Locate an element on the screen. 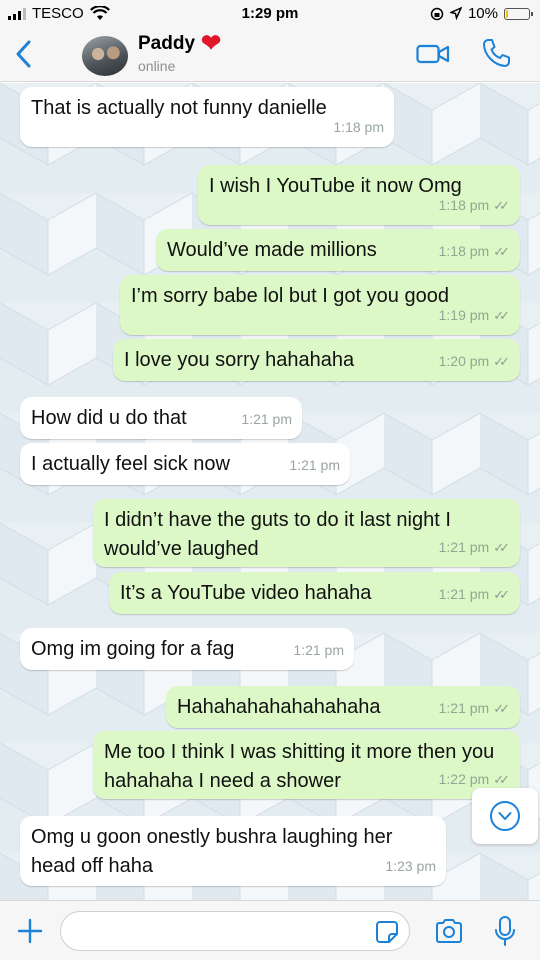 Image resolution: width=540 pixels, height=960 pixels. sticker-button is located at coordinates (387, 934).